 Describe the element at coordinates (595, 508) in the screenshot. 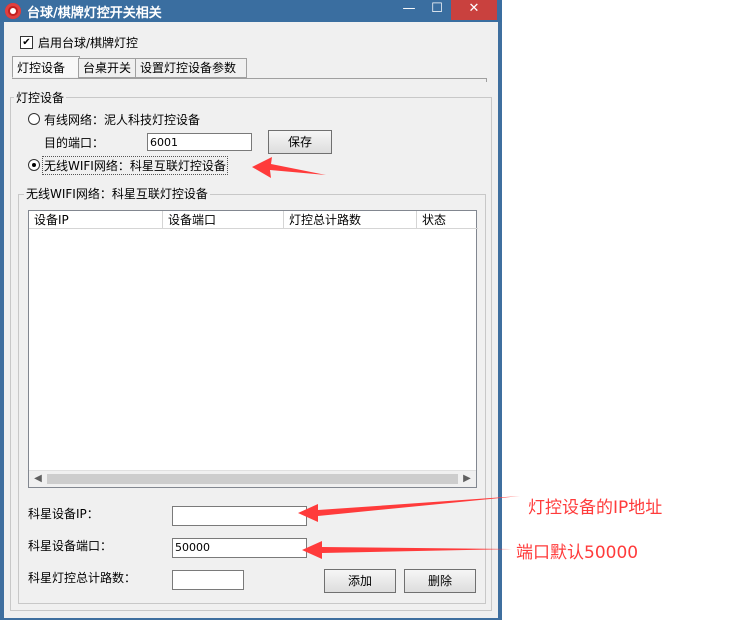

I see `ip-annotation: 灯控设备的IP地址` at that location.